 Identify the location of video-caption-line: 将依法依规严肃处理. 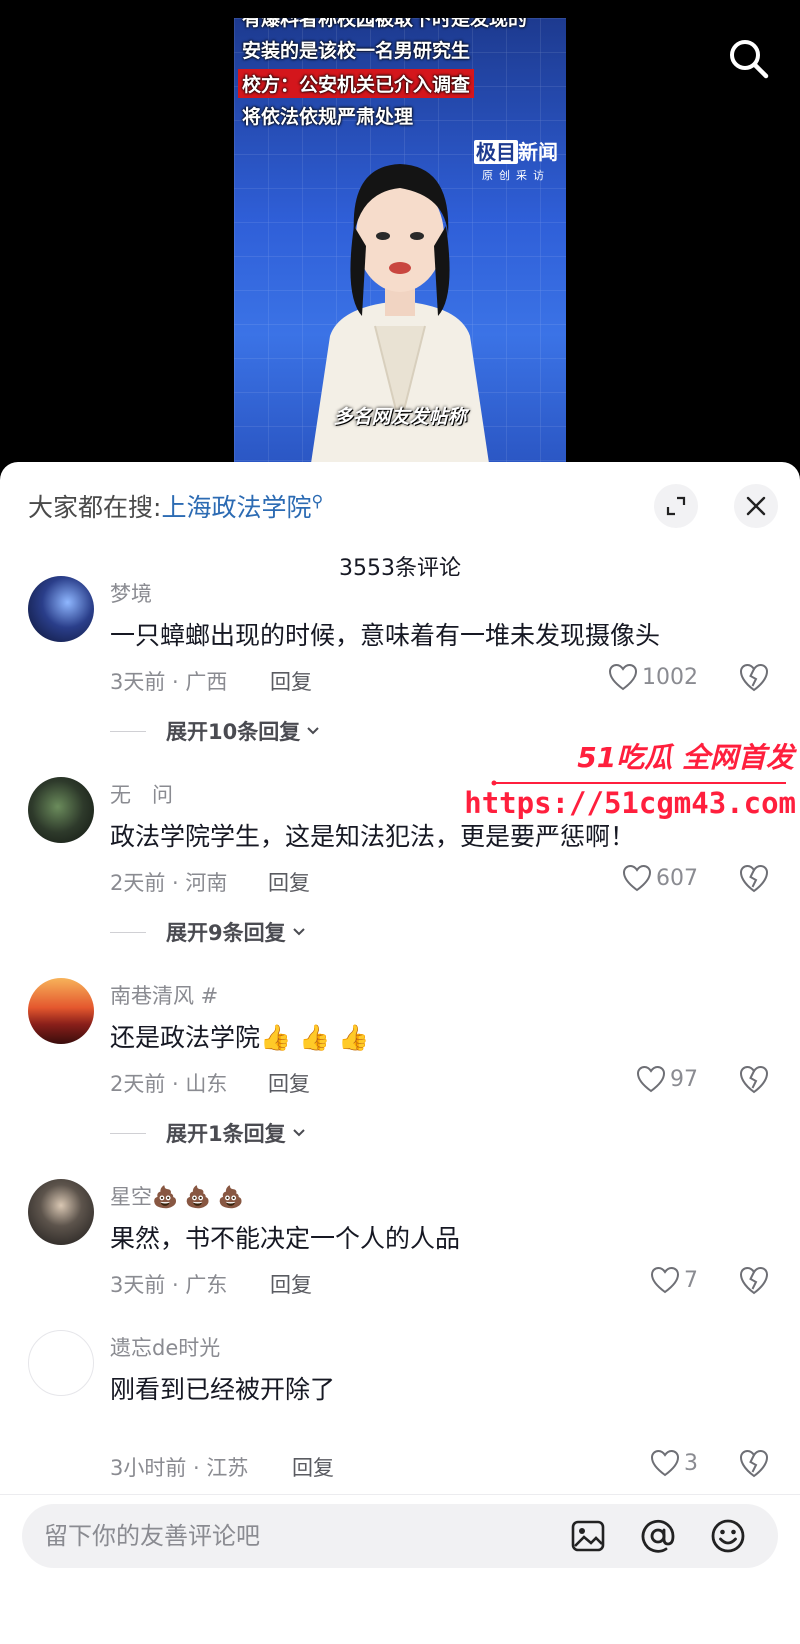
(328, 117).